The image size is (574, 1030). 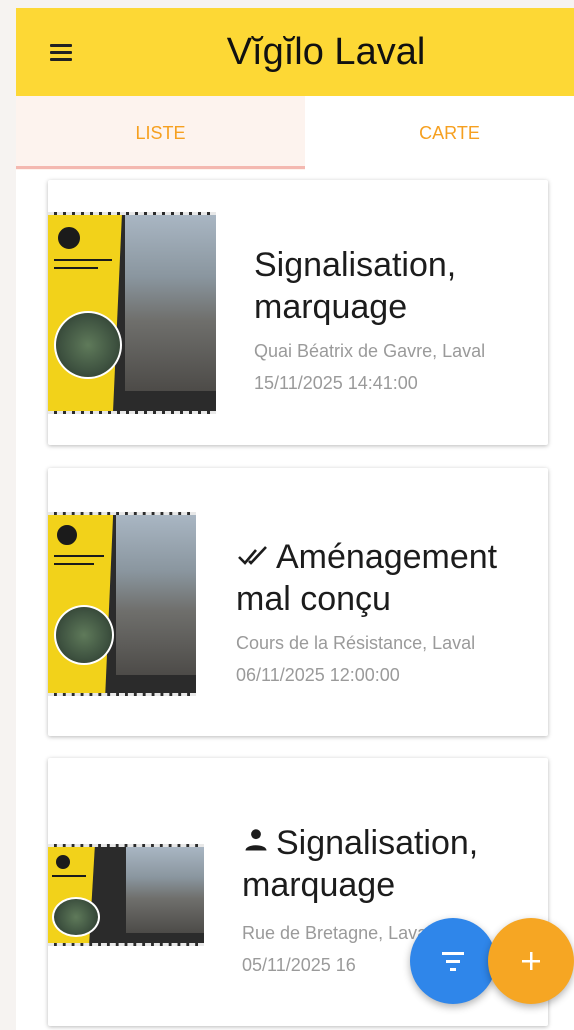 What do you see at coordinates (318, 675) in the screenshot?
I see `report-date: 06/11/2025 12:00:00` at bounding box center [318, 675].